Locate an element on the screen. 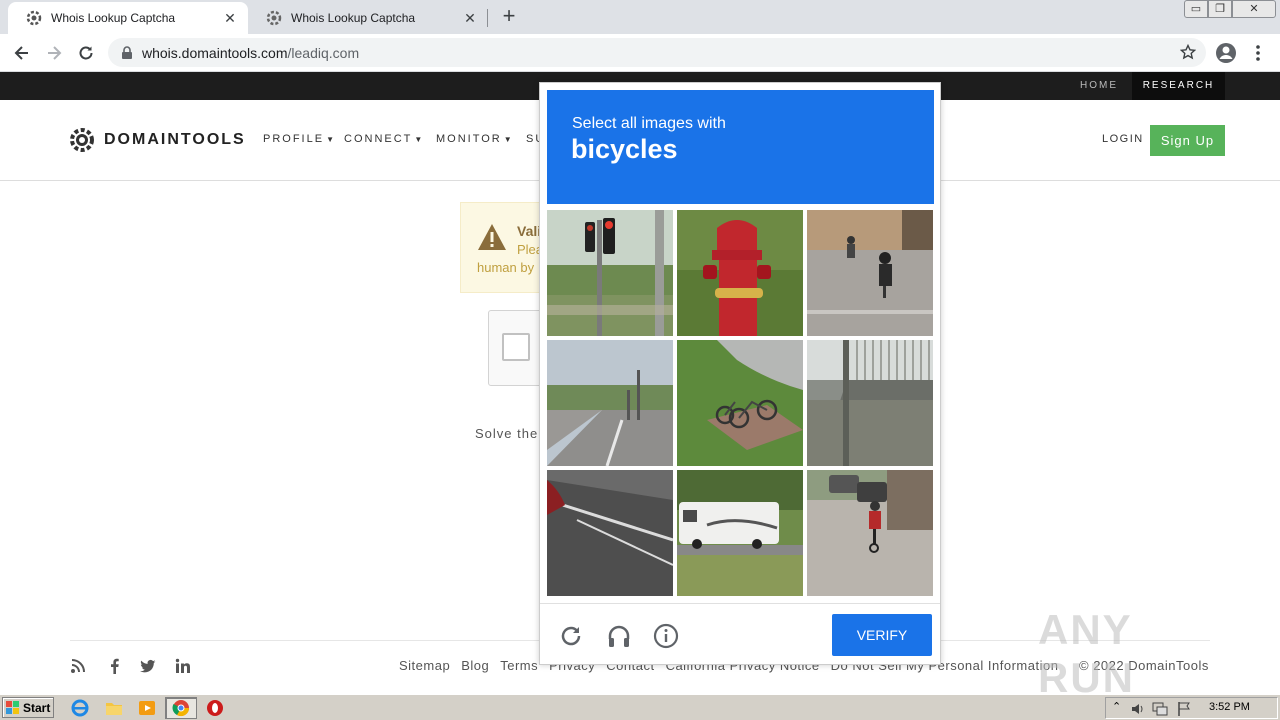 Image resolution: width=1280 pixels, height=720 pixels. opera-icon is located at coordinates (215, 708).